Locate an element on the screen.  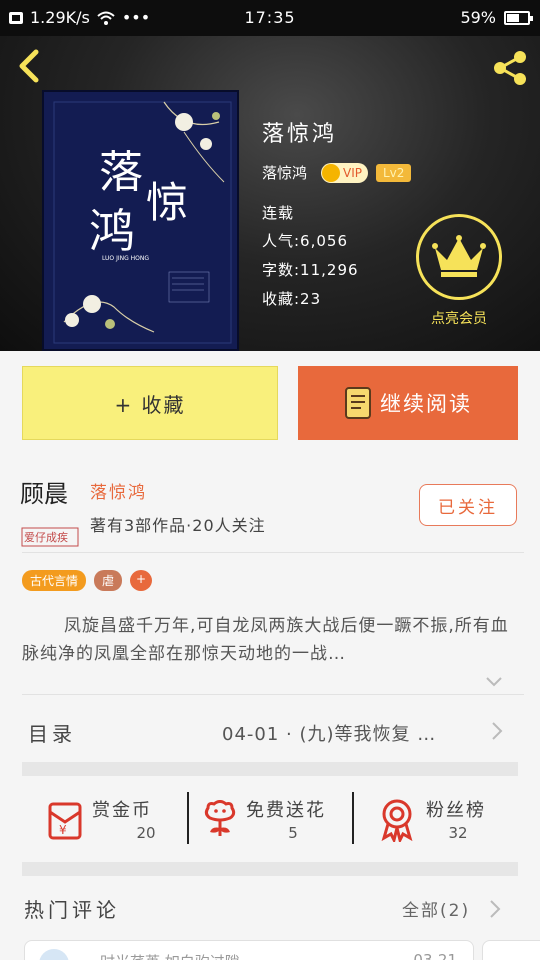
battery-level is located at coordinates (513, 17).